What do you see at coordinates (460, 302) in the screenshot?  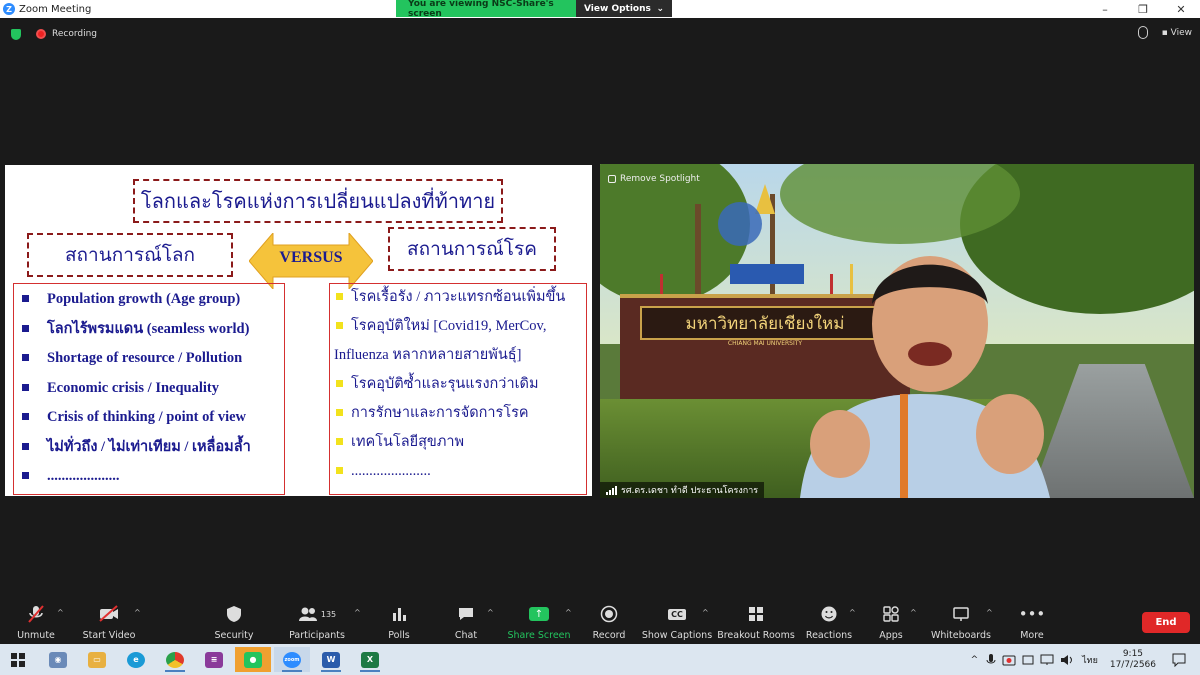 I see `list-item: โรคเรื้อรัง / ภาวะแทรกซ้อนเพิ่มขึ้น` at bounding box center [460, 302].